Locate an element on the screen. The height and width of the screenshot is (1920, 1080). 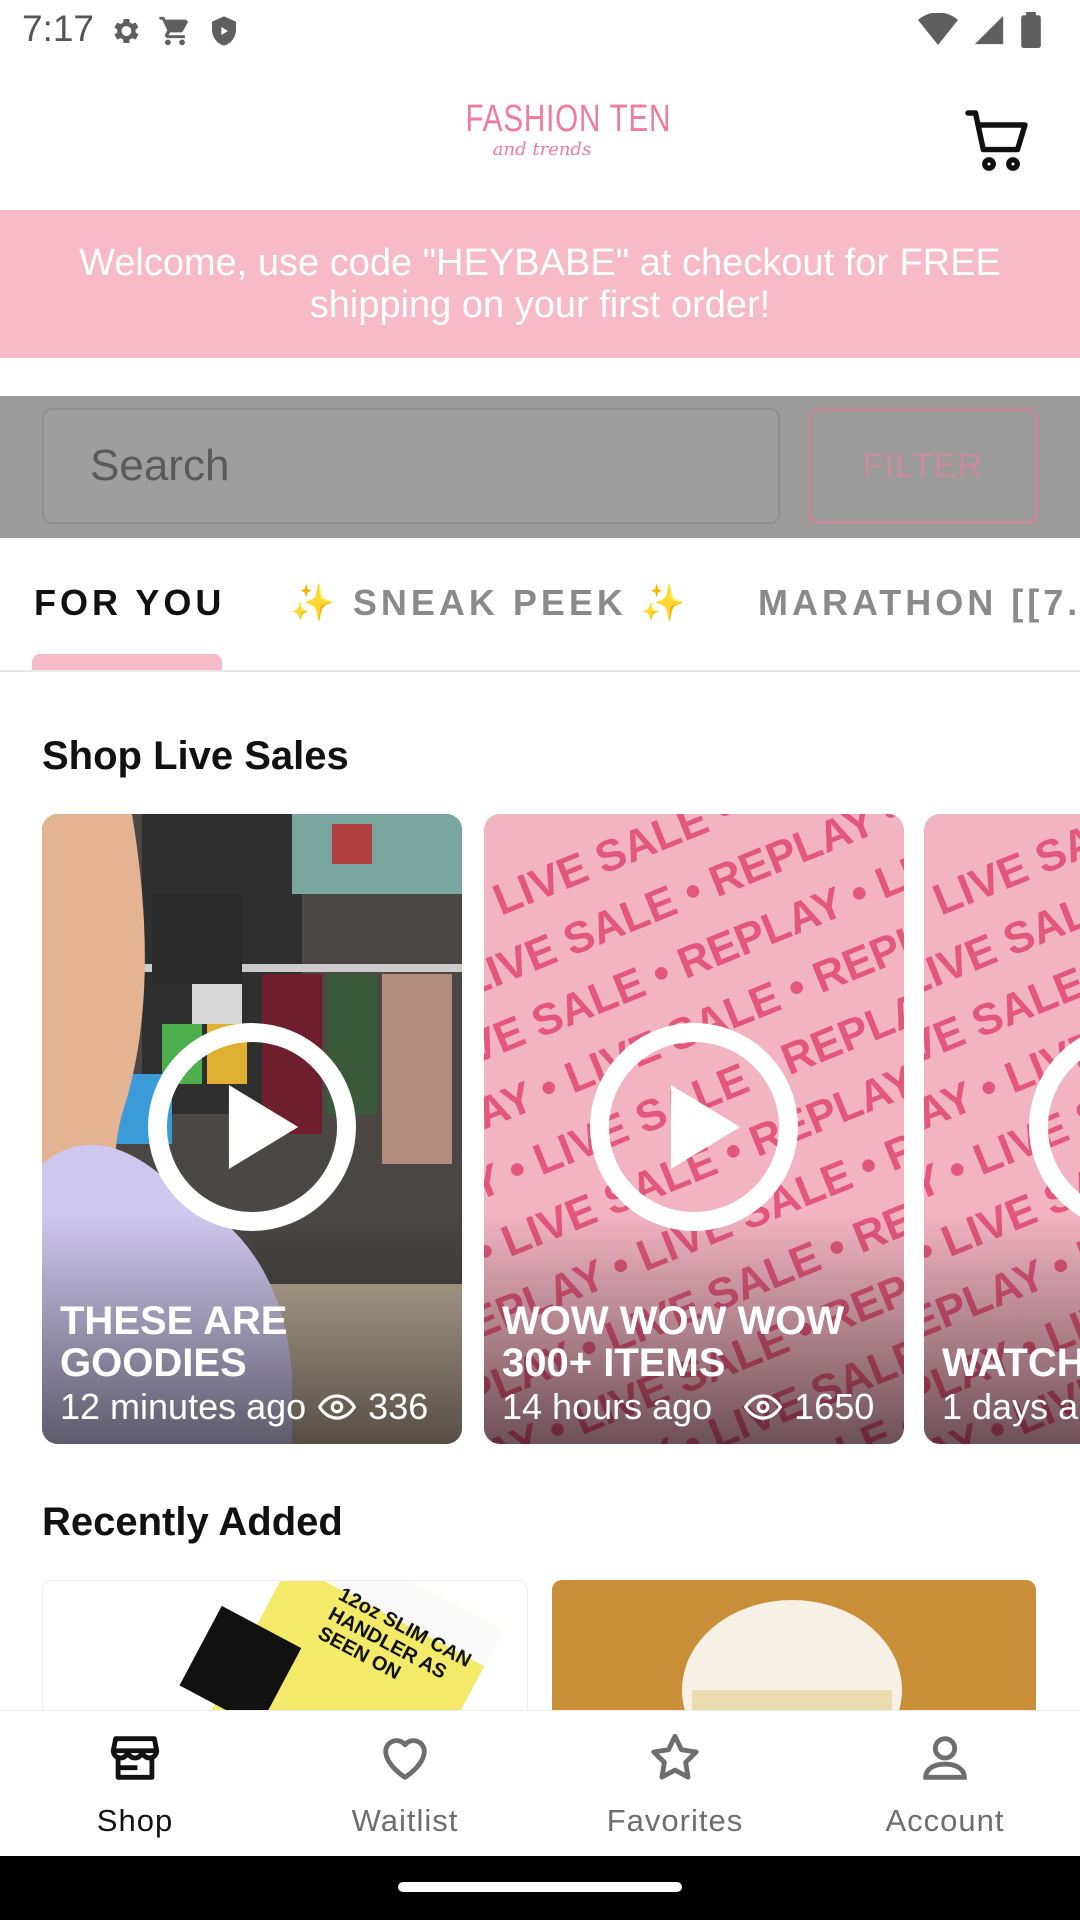
nav-label: Favorites is located at coordinates (675, 1820).